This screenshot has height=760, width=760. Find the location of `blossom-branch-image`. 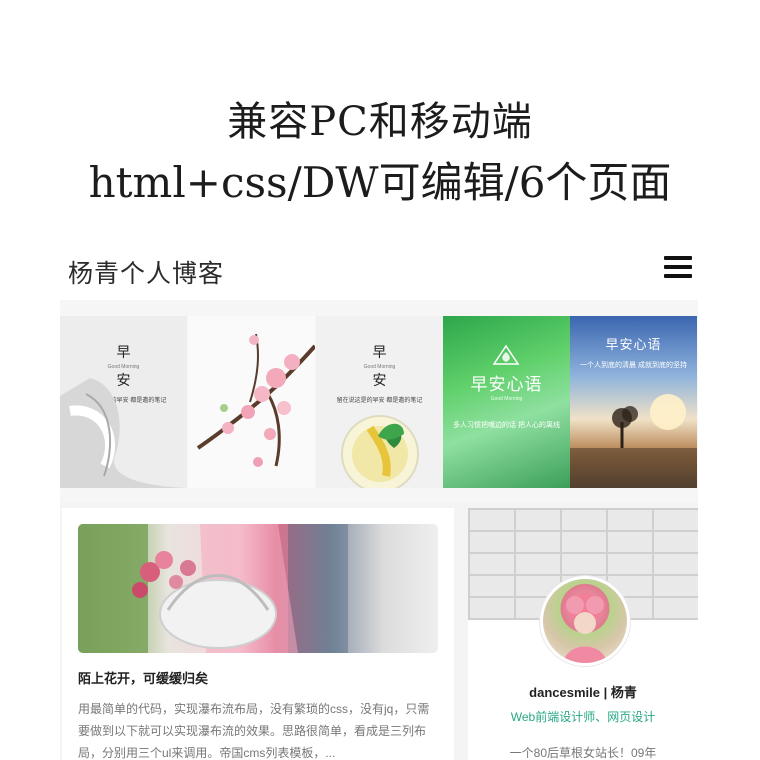

blossom-branch-image is located at coordinates (255, 400).